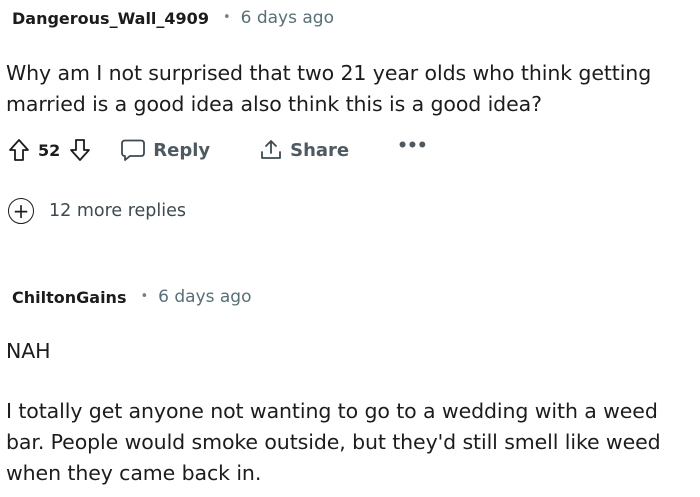  I want to click on share-label: Share, so click(320, 150).